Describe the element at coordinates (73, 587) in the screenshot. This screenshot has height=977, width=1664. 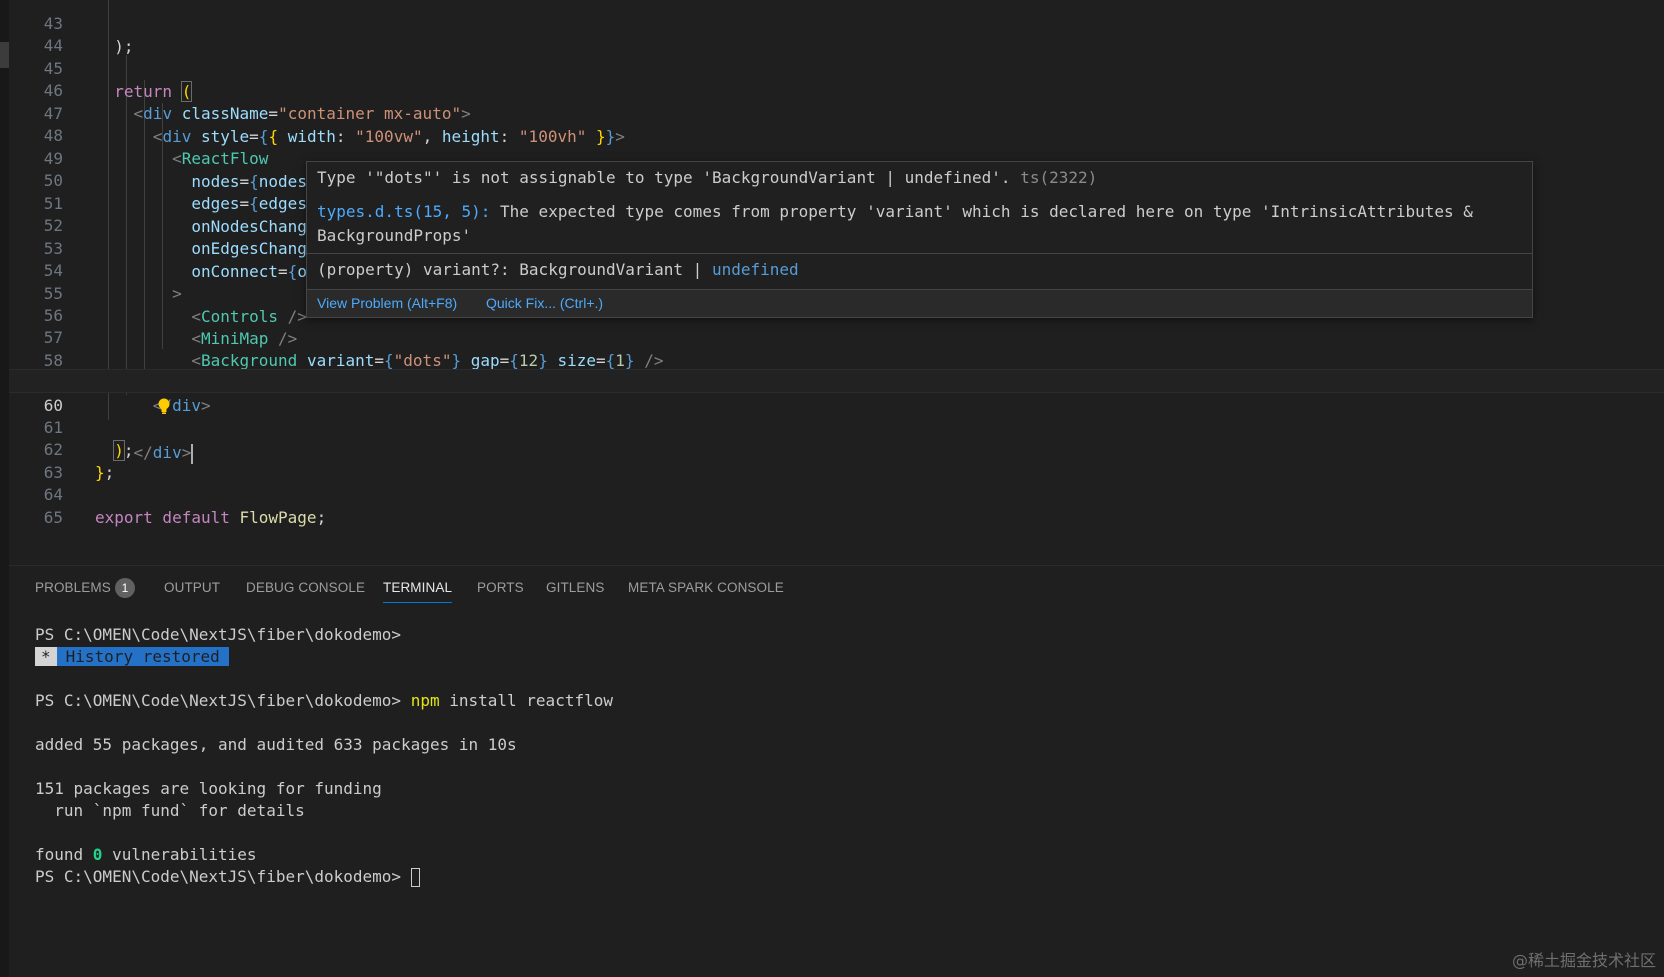
I see `tab-problems: PROBLEMS` at that location.